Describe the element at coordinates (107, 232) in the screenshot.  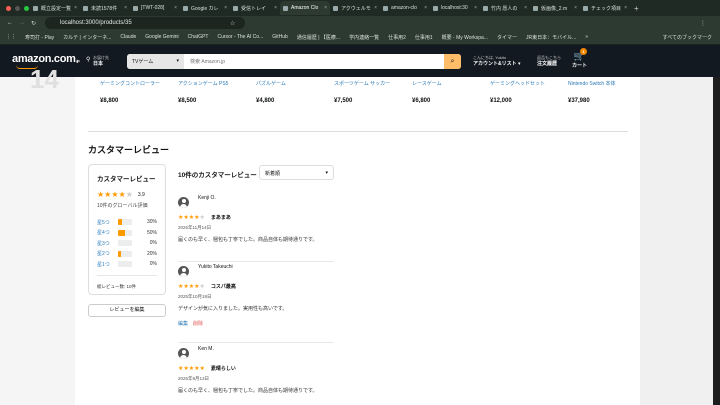
I see `star-level-link: 星4つ` at that location.